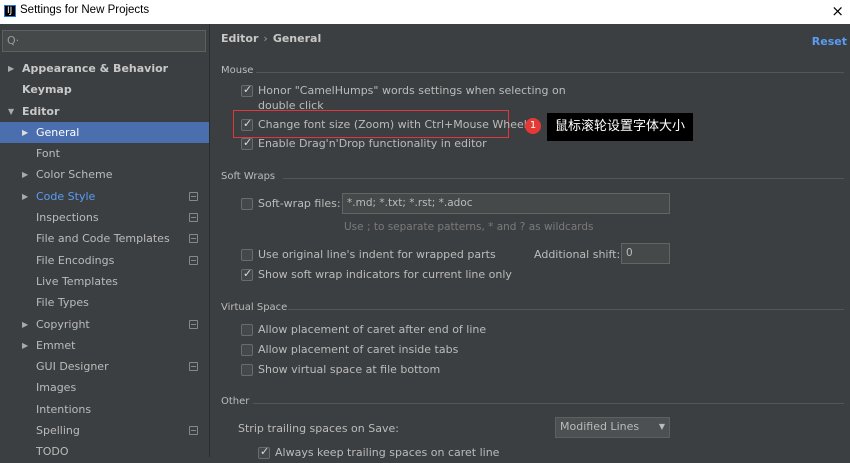 The height and width of the screenshot is (463, 850). What do you see at coordinates (506, 203) in the screenshot?
I see `softwrap-files-input: *.md; *.txt; *.rst; *.adoc` at bounding box center [506, 203].